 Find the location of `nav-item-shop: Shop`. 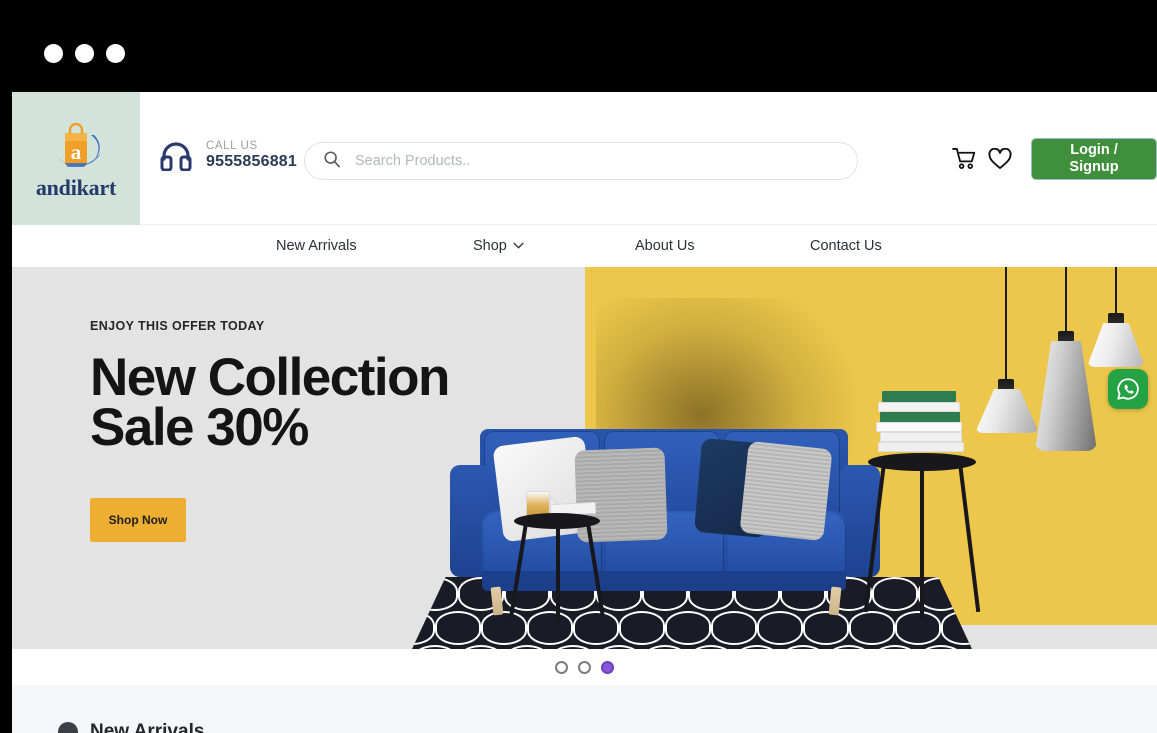

nav-item-shop: Shop is located at coordinates (498, 246).